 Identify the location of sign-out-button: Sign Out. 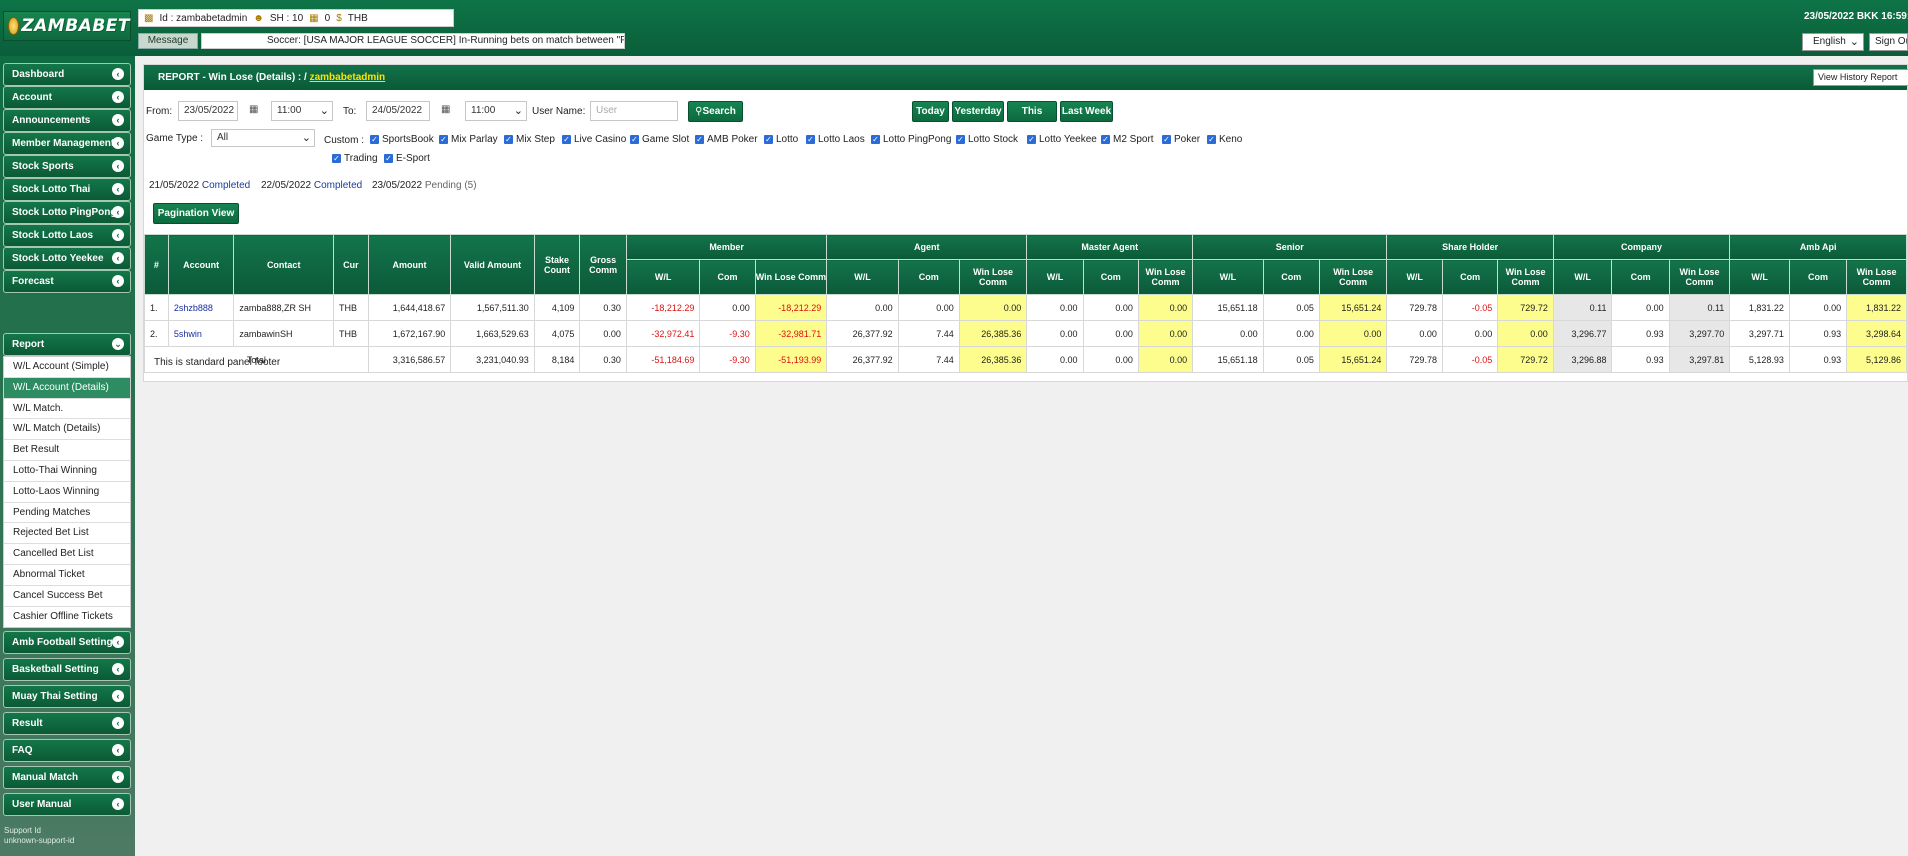
(1888, 42).